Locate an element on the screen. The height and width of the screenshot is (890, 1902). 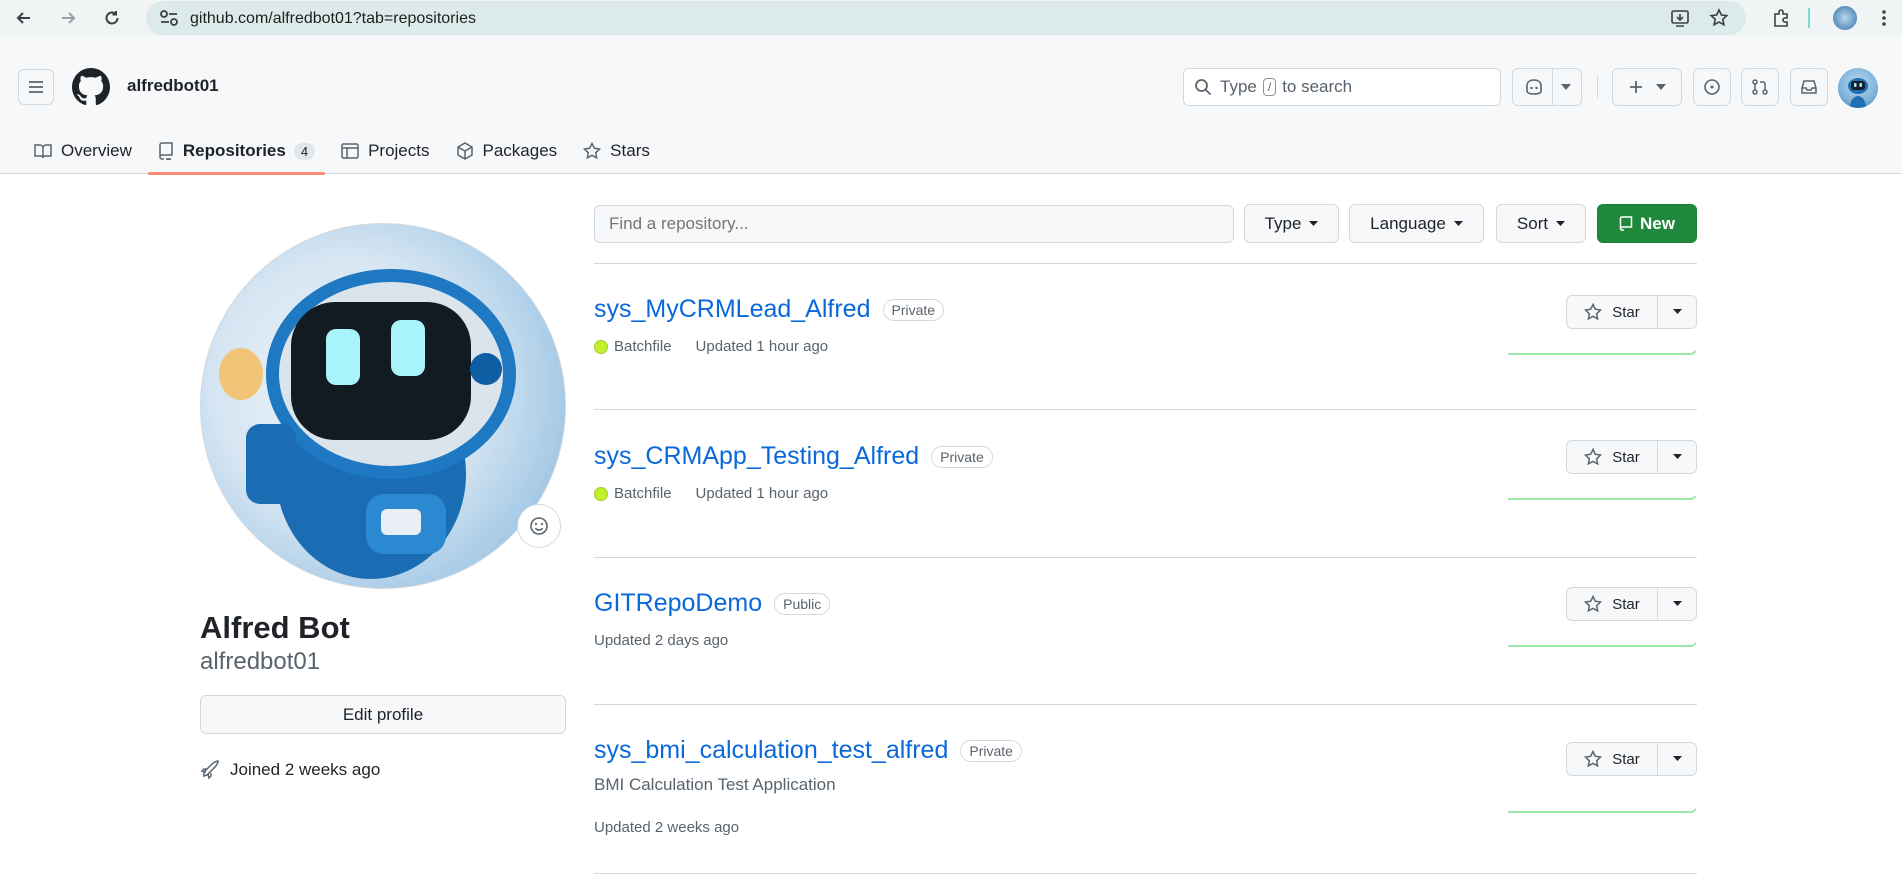
hamburger-icon is located at coordinates (36, 87).